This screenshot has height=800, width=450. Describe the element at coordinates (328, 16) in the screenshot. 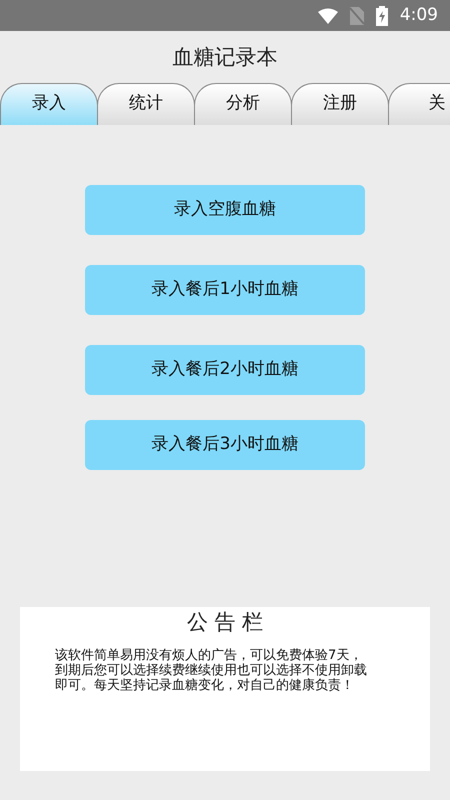

I see `wifi-icon` at that location.